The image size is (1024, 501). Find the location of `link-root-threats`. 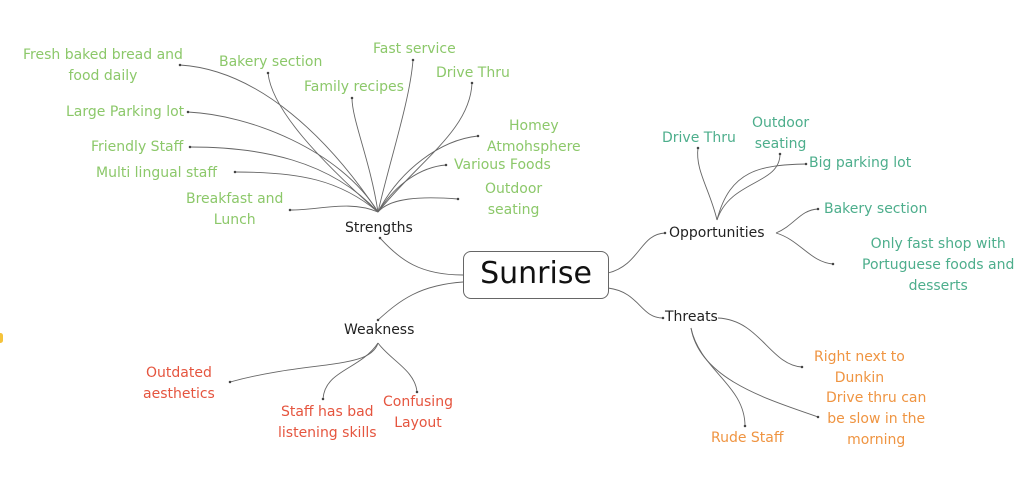

link-root-threats is located at coordinates (636, 303).